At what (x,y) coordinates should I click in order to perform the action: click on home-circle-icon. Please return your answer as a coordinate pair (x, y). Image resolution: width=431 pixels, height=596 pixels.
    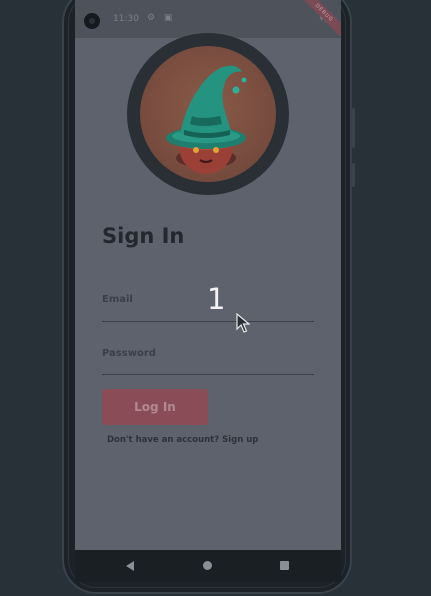
    Looking at the image, I should click on (207, 565).